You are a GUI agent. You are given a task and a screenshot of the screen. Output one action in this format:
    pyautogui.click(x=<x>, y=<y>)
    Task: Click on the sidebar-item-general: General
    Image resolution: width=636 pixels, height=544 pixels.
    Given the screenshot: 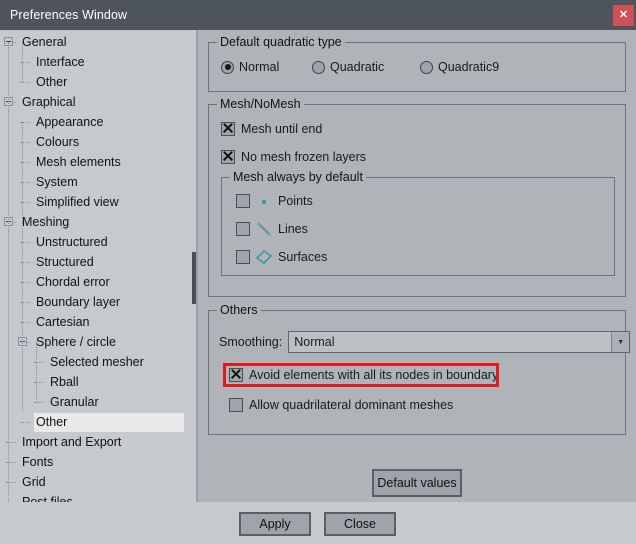 What is the action you would take?
    pyautogui.click(x=95, y=42)
    